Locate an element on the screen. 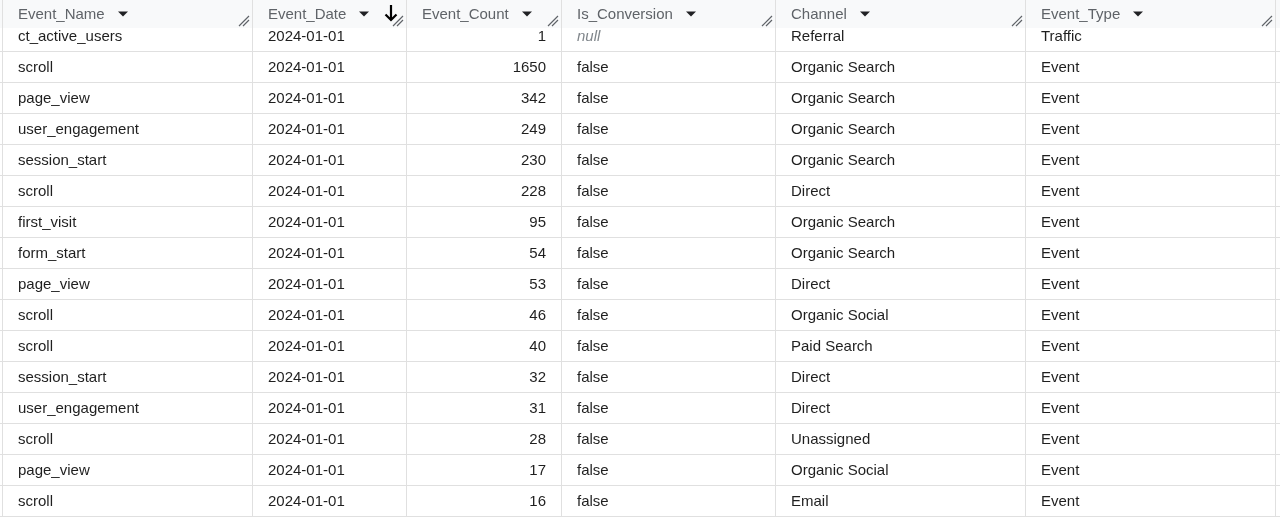 The image size is (1280, 524). table-cell-text: 40 is located at coordinates (537, 345).